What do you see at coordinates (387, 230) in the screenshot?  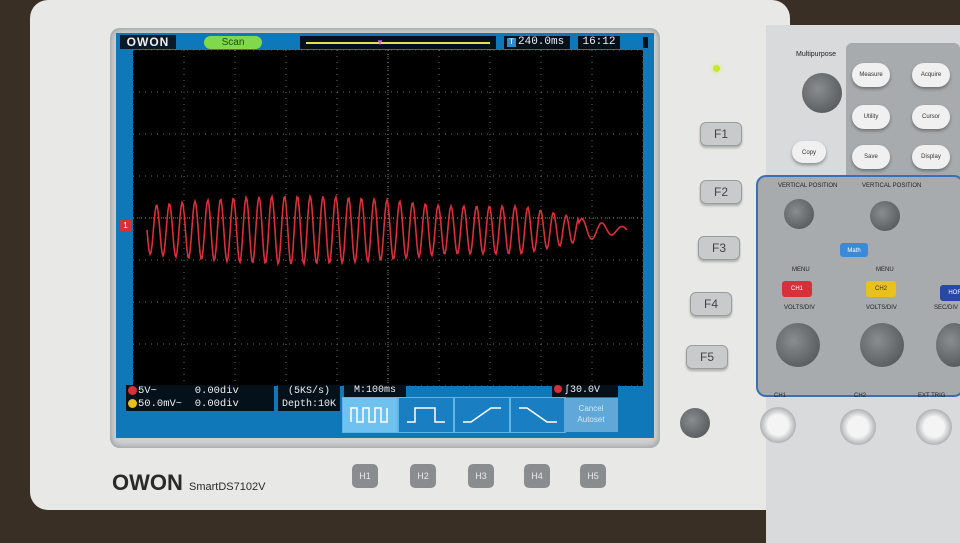 I see `ch1-waveform-trace` at bounding box center [387, 230].